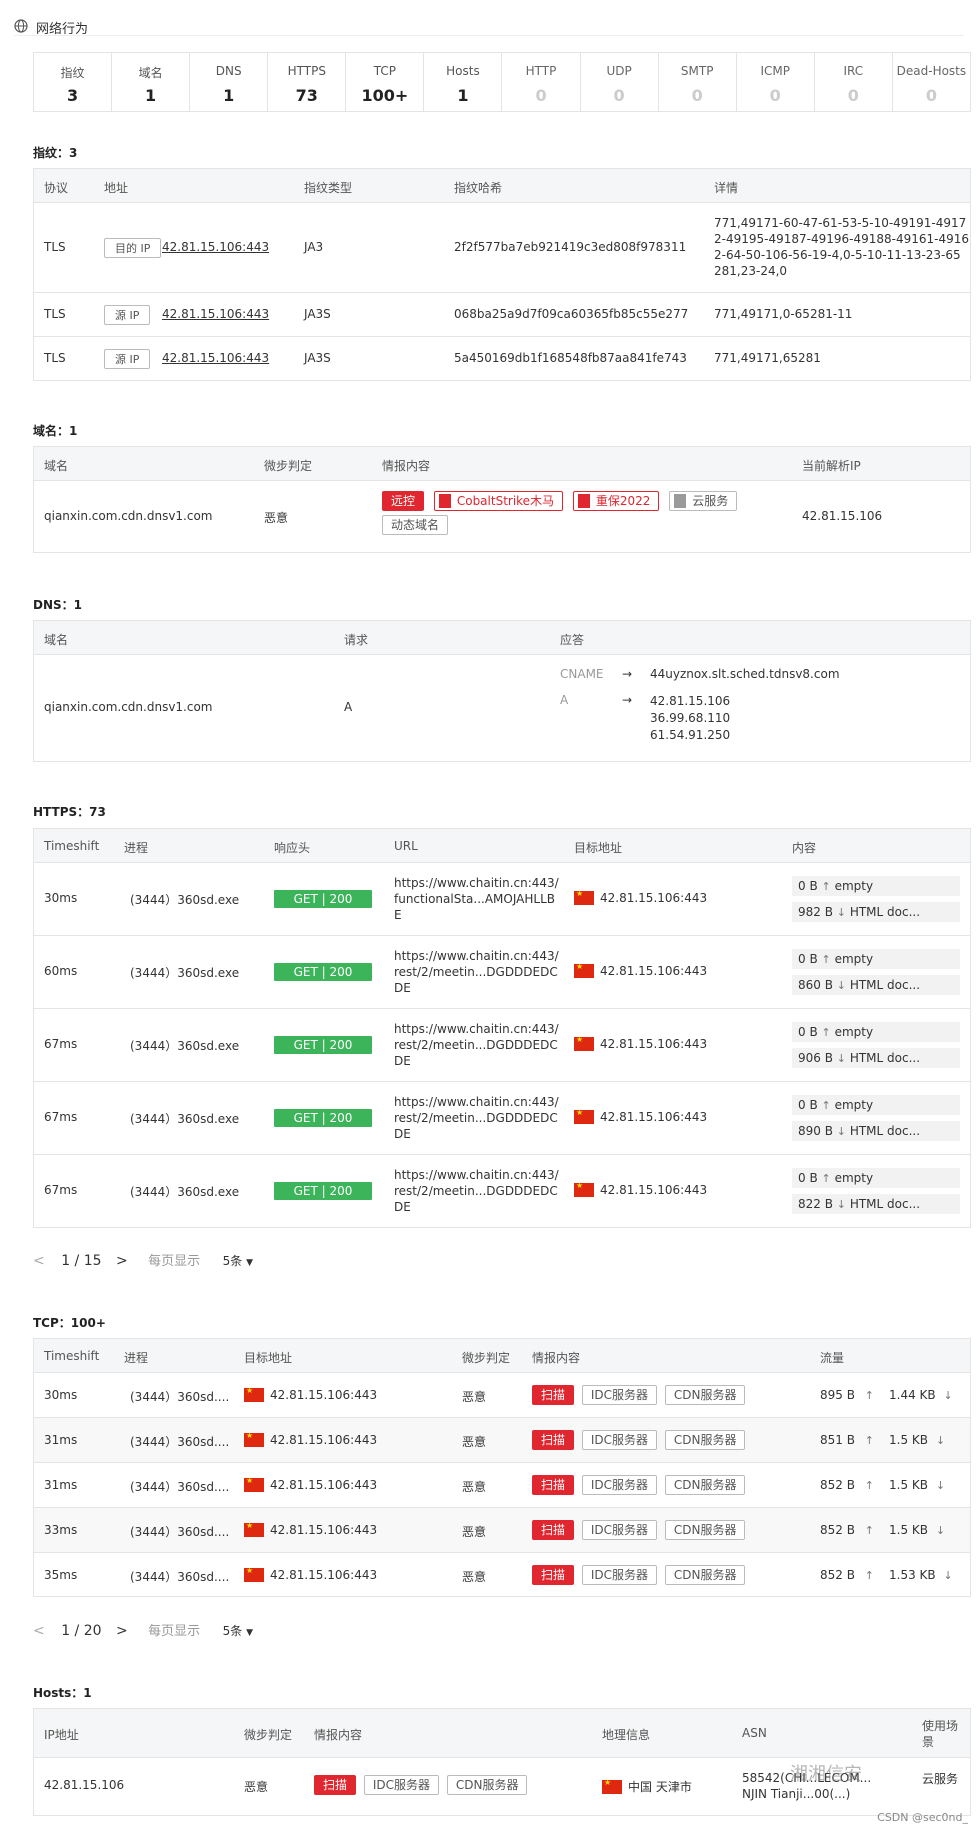 The image size is (978, 1832). What do you see at coordinates (541, 82) in the screenshot?
I see `stat-http: HTTP 0` at bounding box center [541, 82].